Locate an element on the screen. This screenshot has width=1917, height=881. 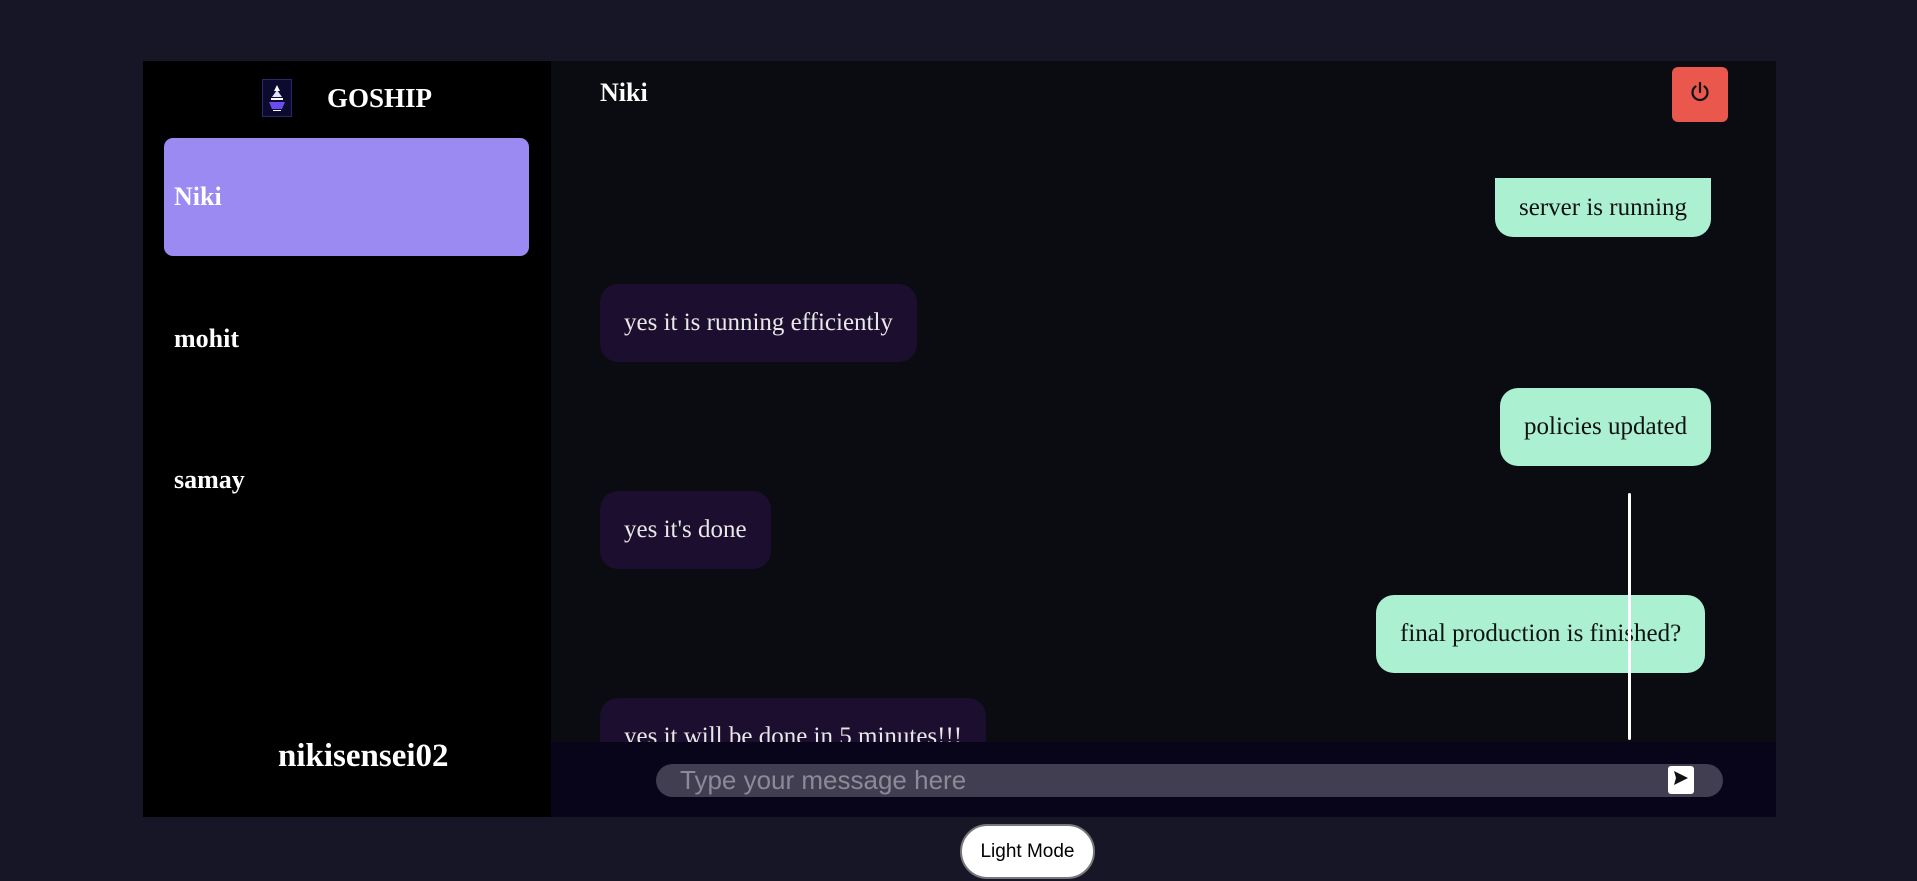
message-sent: server is running is located at coordinates (1603, 207).